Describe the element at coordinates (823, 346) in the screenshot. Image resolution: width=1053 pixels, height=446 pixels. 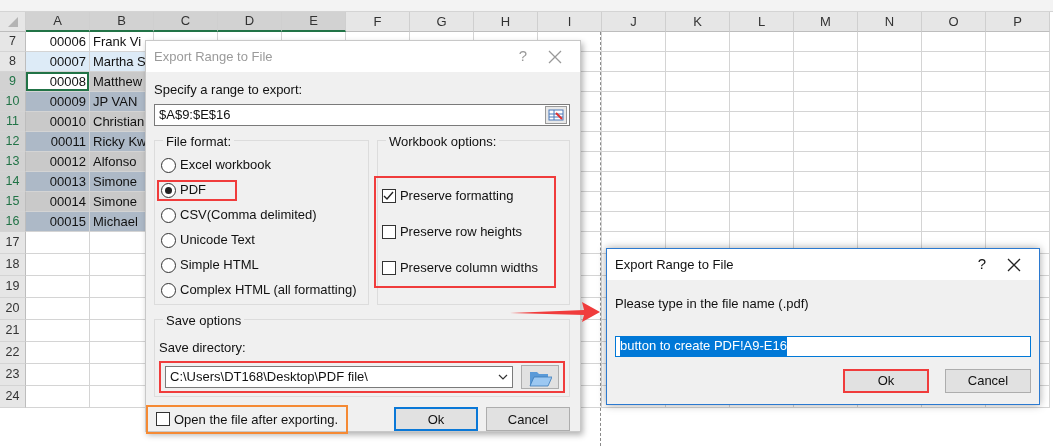
I see `file-name-field: button to create PDF!A9-E16` at that location.